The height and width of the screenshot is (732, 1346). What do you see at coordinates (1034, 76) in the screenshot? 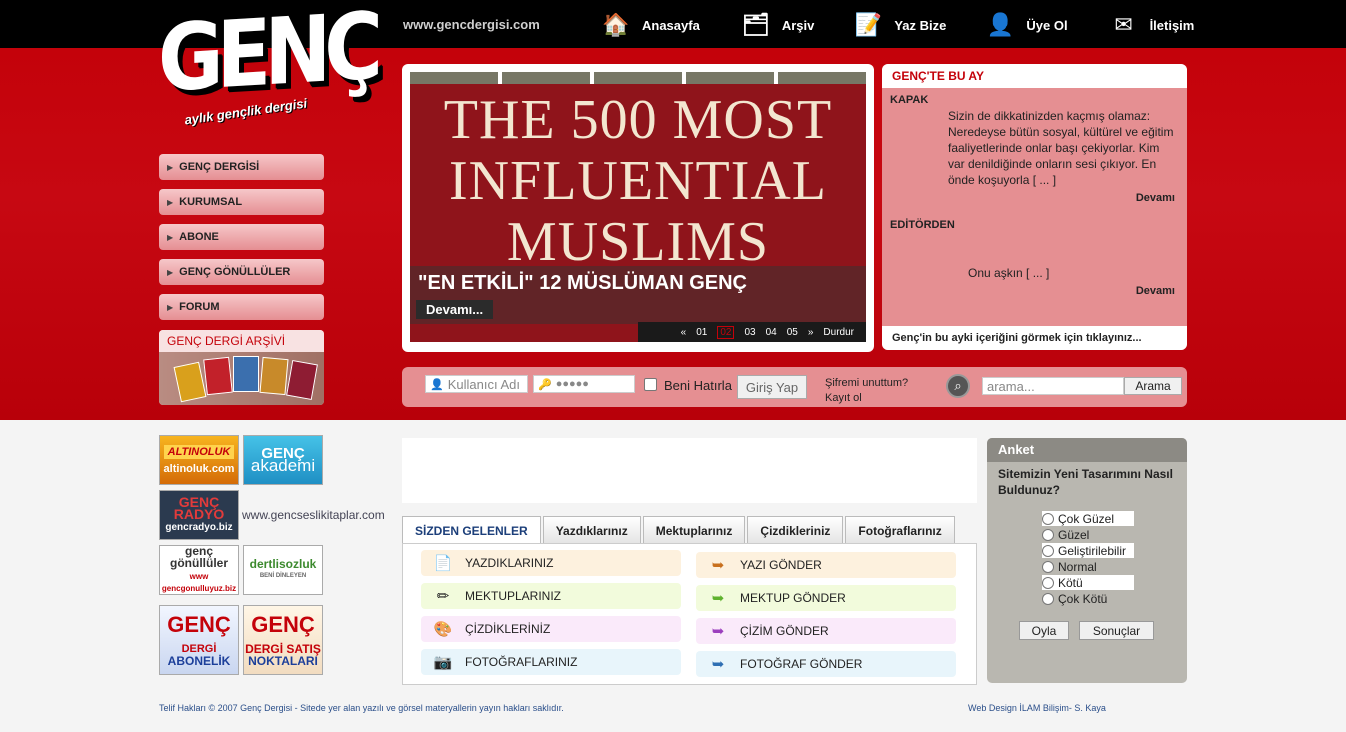
I see `this-month-title: GENÇ'TE BU AY` at bounding box center [1034, 76].